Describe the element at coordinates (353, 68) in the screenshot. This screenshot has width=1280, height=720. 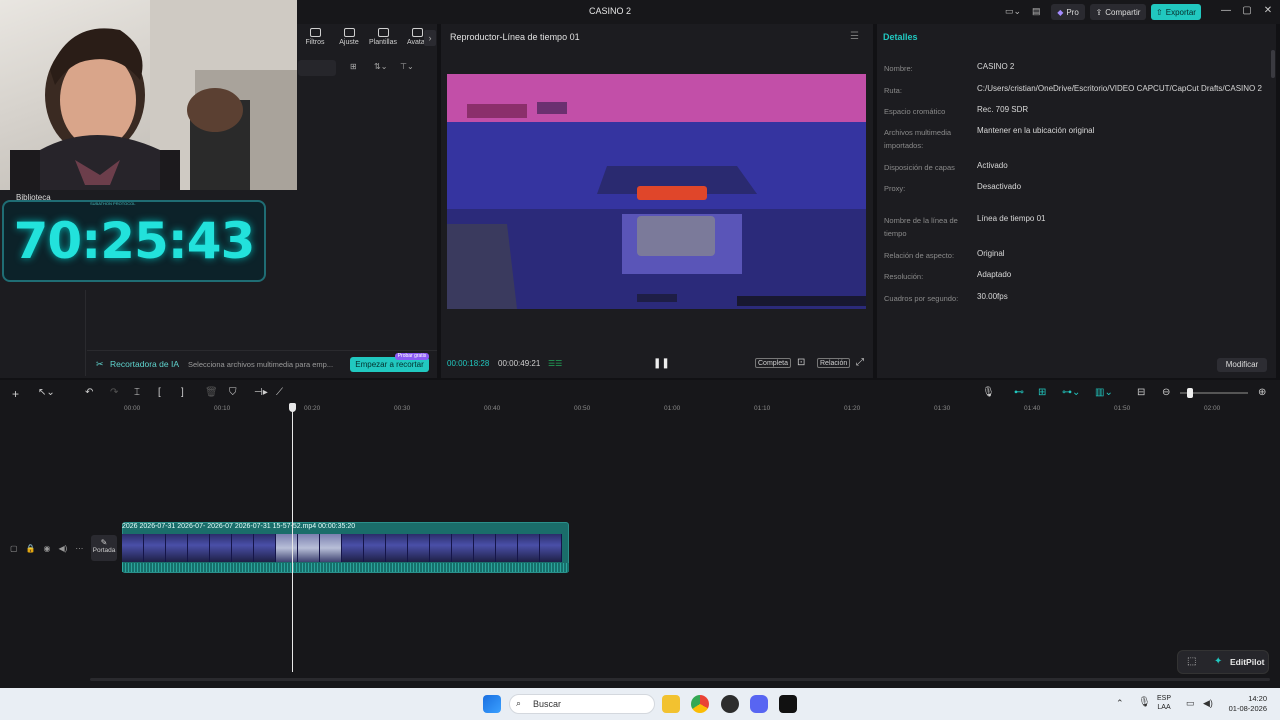
I see `grid-view-icon: ⊞` at that location.